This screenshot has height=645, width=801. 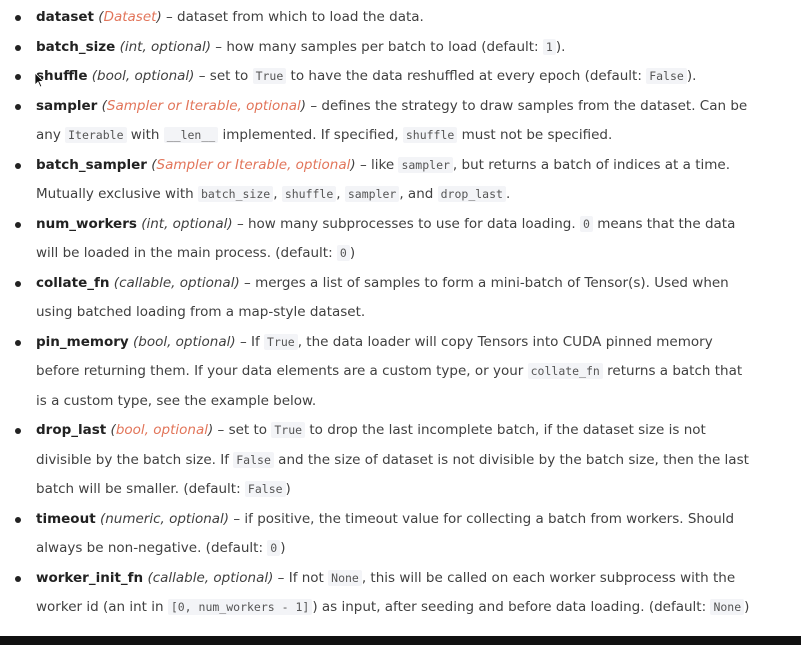 I want to click on param-name: drop_last, so click(x=71, y=430).